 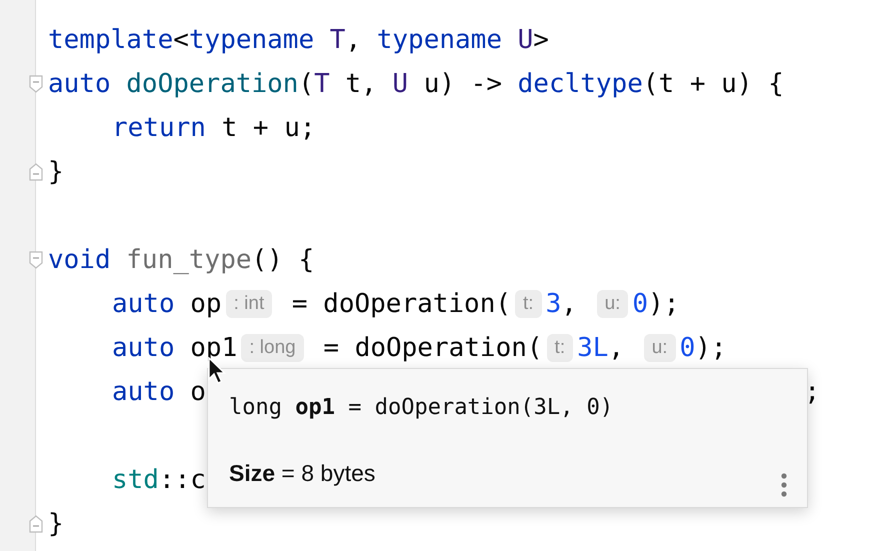 I want to click on code-text: ;, so click(x=812, y=392).